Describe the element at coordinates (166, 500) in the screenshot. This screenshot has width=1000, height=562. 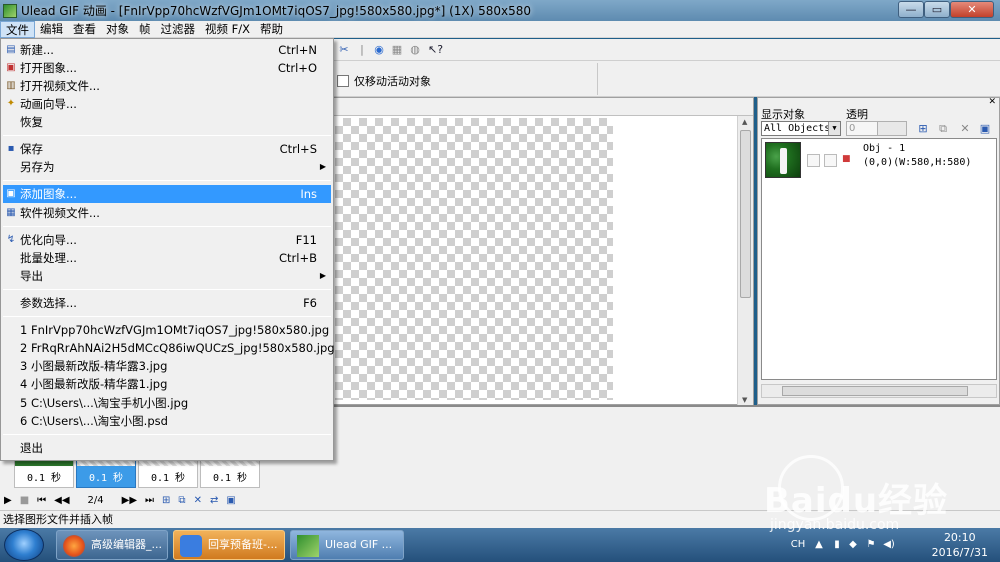
I see `add-frame-icon: ⊞` at that location.